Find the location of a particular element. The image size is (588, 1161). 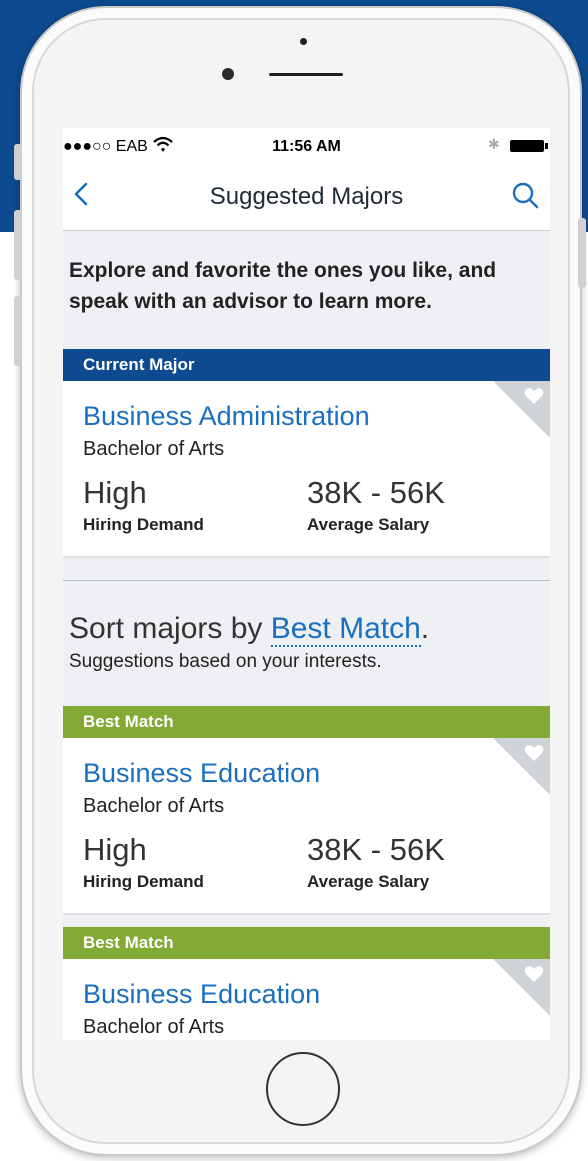

status-time: 11:56 AM is located at coordinates (306, 146).